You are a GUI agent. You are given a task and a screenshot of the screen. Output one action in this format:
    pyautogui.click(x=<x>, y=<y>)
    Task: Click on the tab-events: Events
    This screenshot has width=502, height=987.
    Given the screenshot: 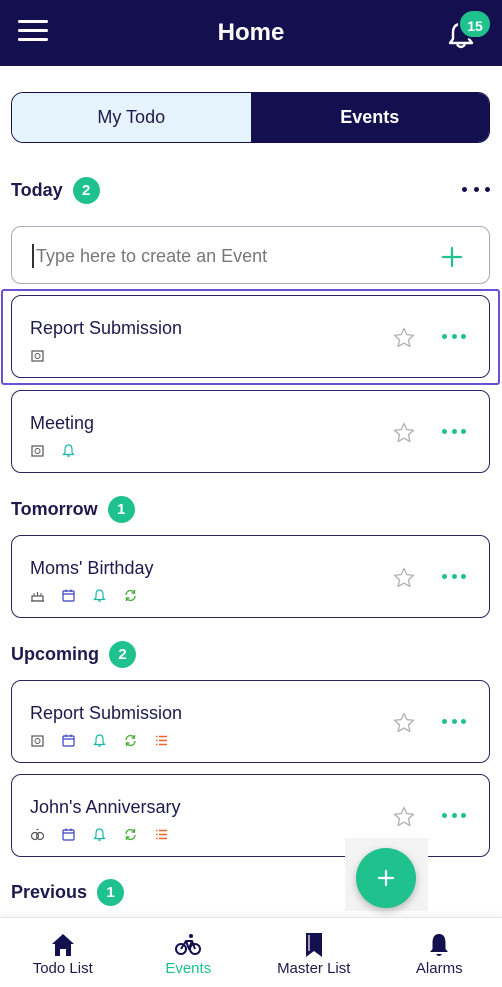 What is the action you would take?
    pyautogui.click(x=369, y=117)
    